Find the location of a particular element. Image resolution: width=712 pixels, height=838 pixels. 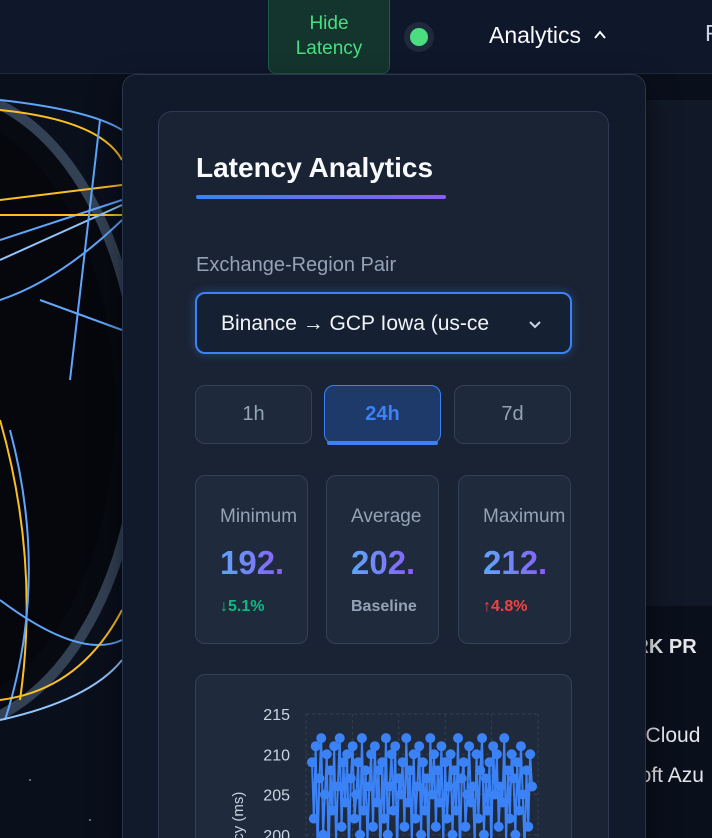

stat-minimum-label: Minimum is located at coordinates (259, 516).